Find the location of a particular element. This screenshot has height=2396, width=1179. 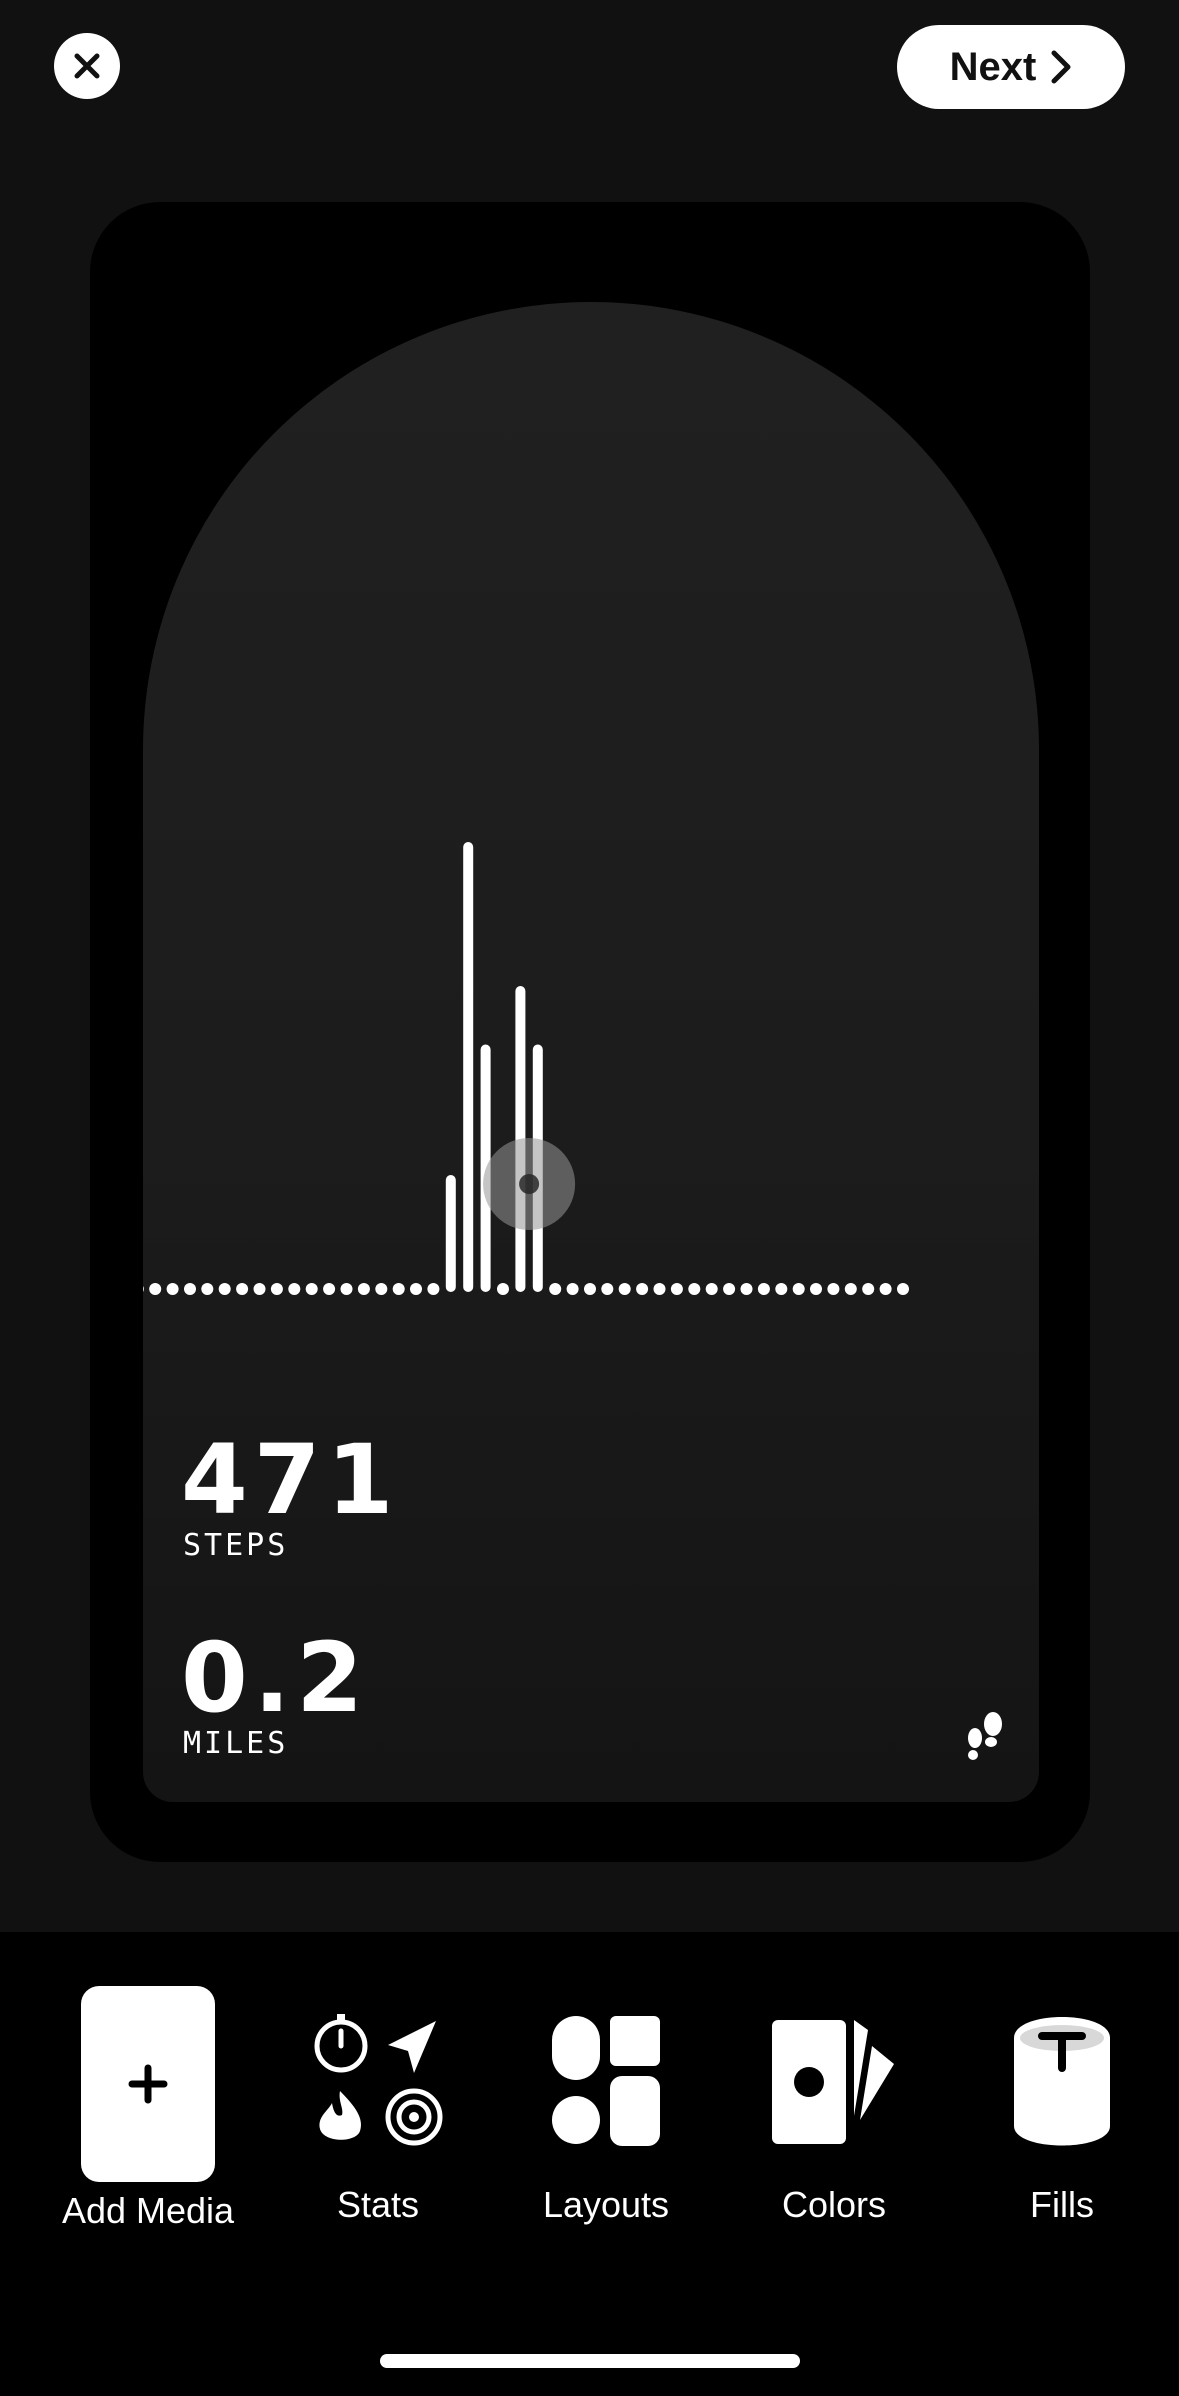

steps-label: STEPS is located at coordinates (236, 1545).